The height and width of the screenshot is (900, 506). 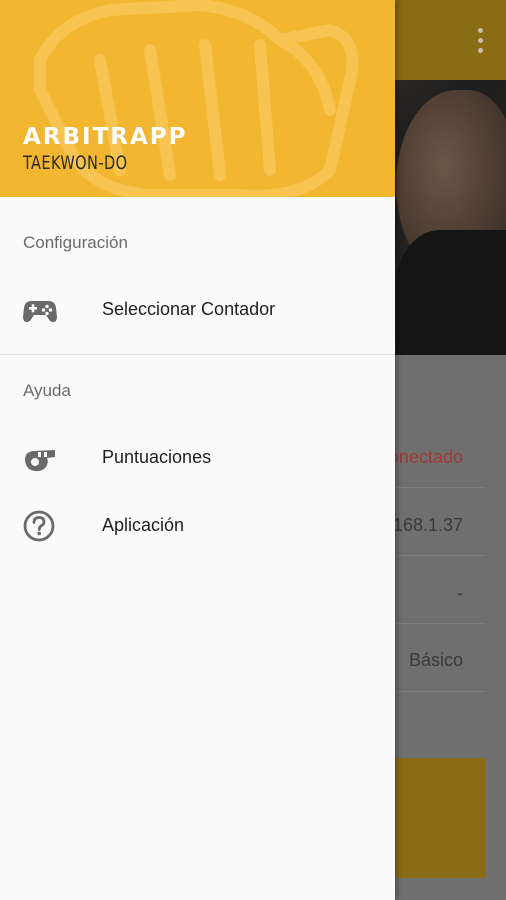 What do you see at coordinates (197, 354) in the screenshot?
I see `section-divider` at bounding box center [197, 354].